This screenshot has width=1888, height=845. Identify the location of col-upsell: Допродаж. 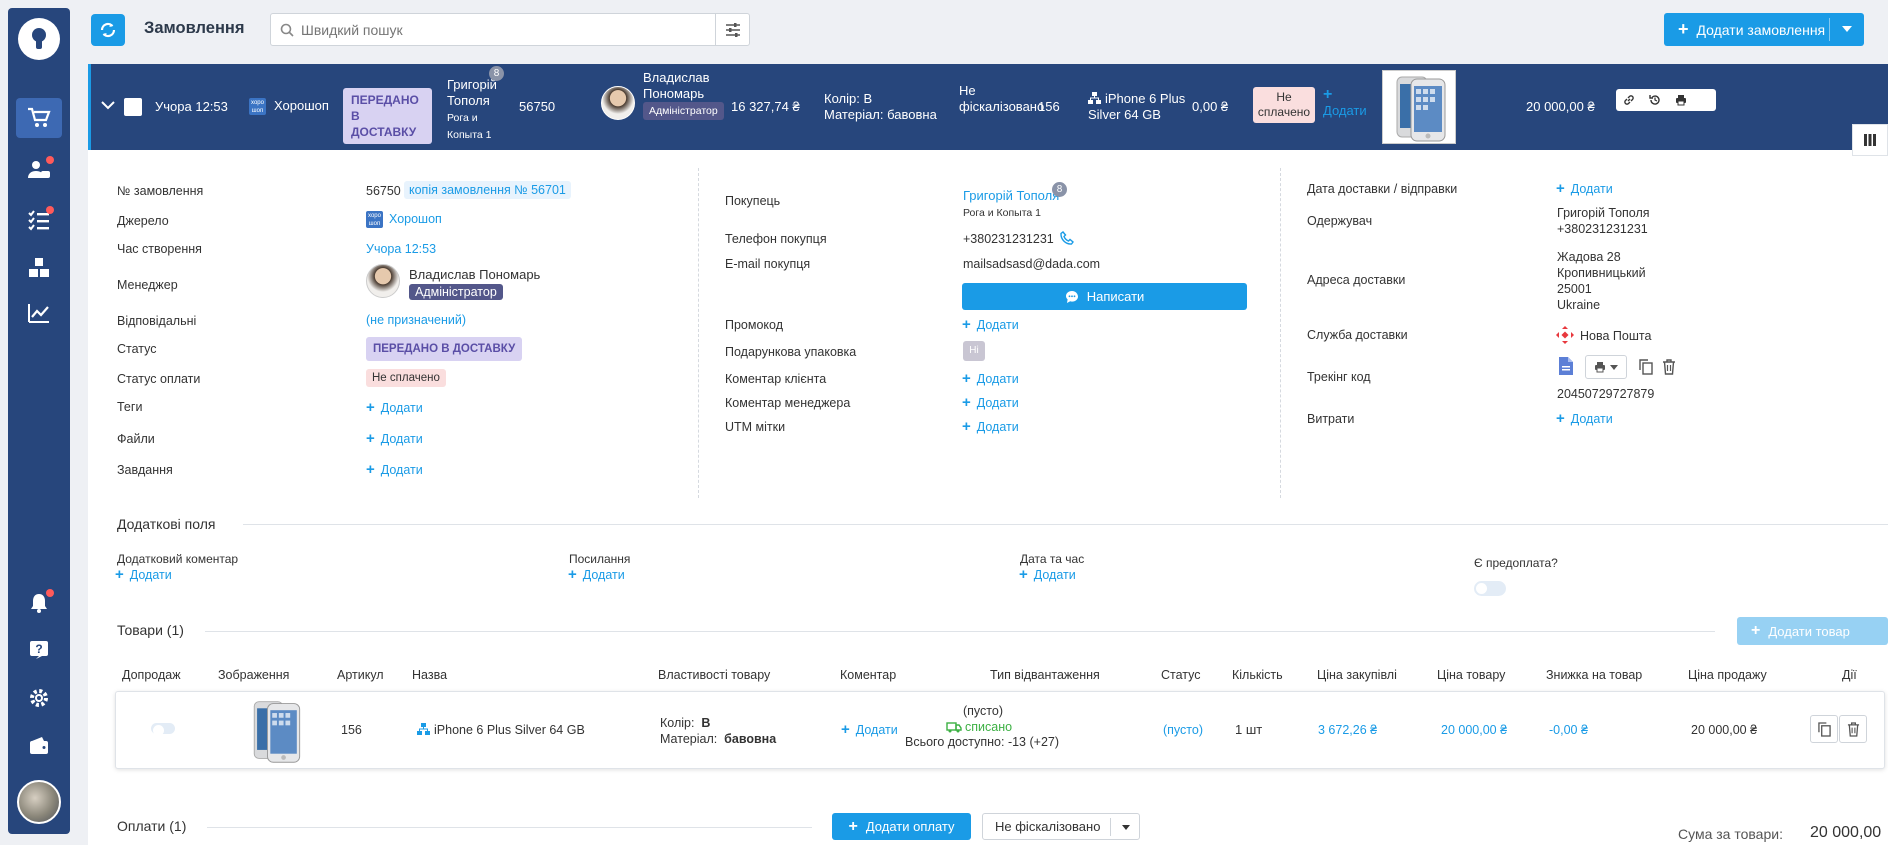
(151, 675).